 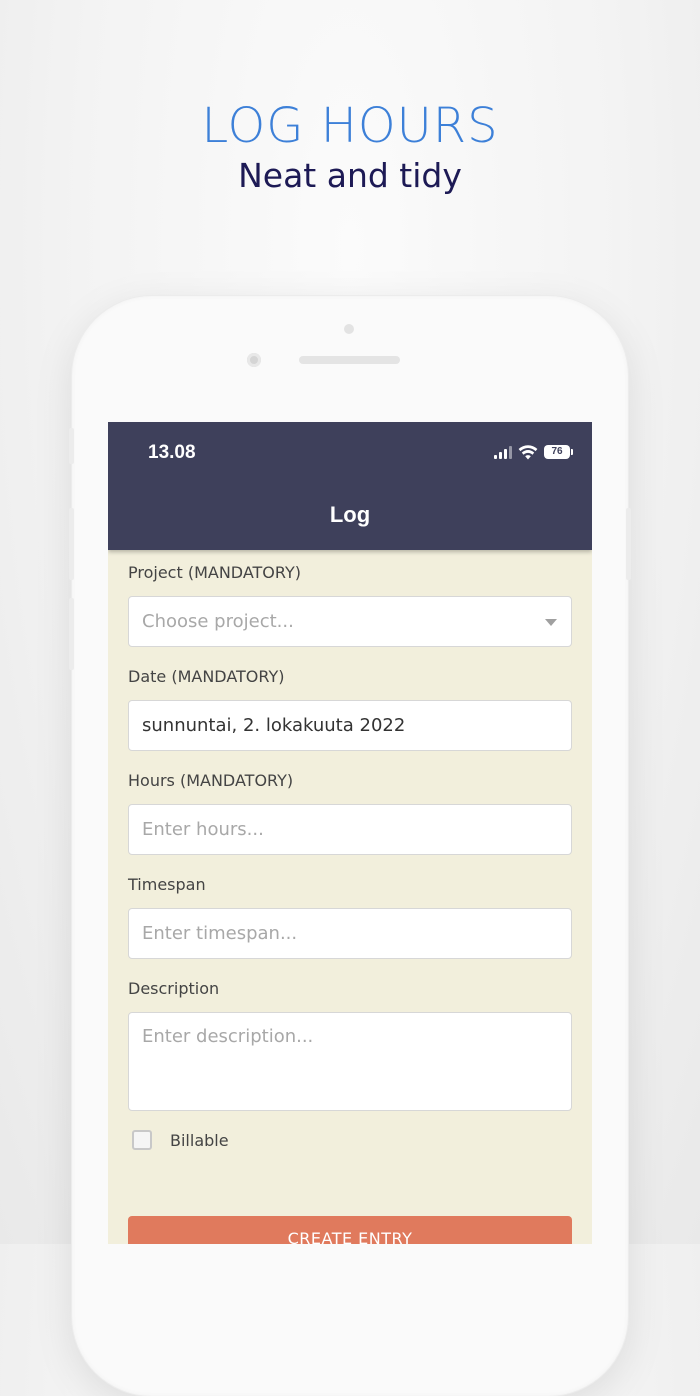 What do you see at coordinates (551, 622) in the screenshot?
I see `chevron-down-icon` at bounding box center [551, 622].